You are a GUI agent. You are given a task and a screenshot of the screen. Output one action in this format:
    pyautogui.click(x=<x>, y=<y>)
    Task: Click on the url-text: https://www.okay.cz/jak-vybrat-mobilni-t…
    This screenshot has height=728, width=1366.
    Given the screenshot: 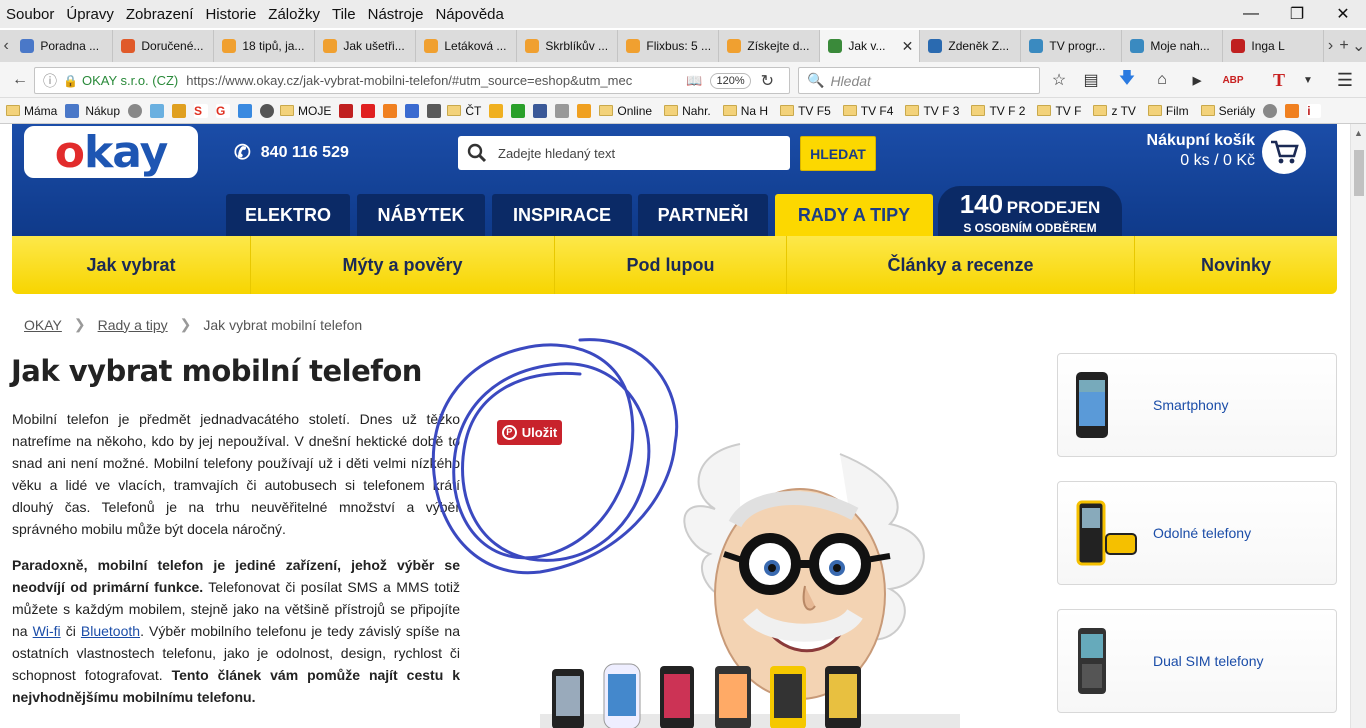 What is the action you would take?
    pyautogui.click(x=431, y=80)
    